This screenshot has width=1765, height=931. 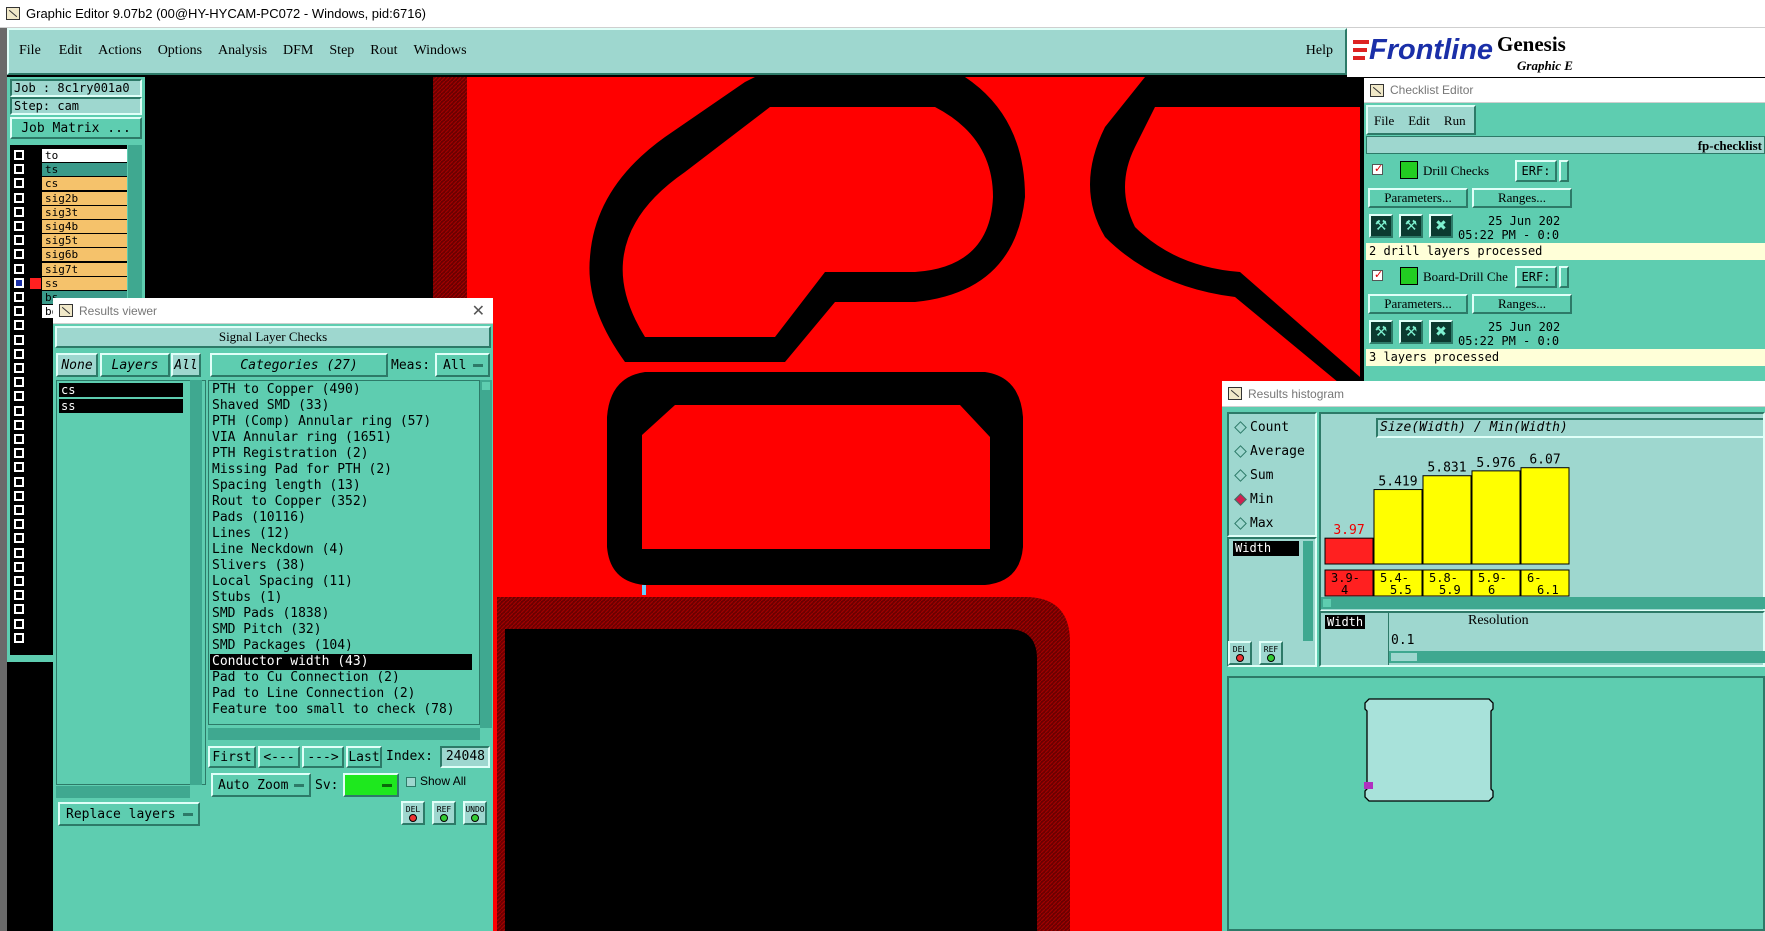 What do you see at coordinates (1273, 476) in the screenshot?
I see `histogram-option-sum: Sum` at bounding box center [1273, 476].